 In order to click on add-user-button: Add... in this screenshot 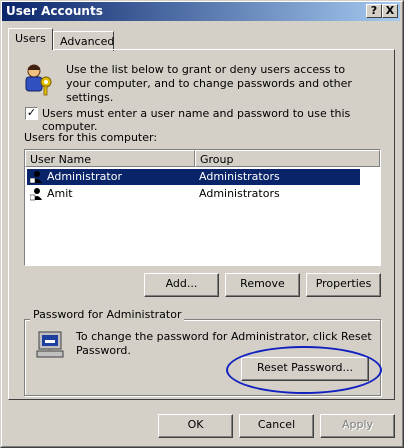, I will do `click(181, 285)`.